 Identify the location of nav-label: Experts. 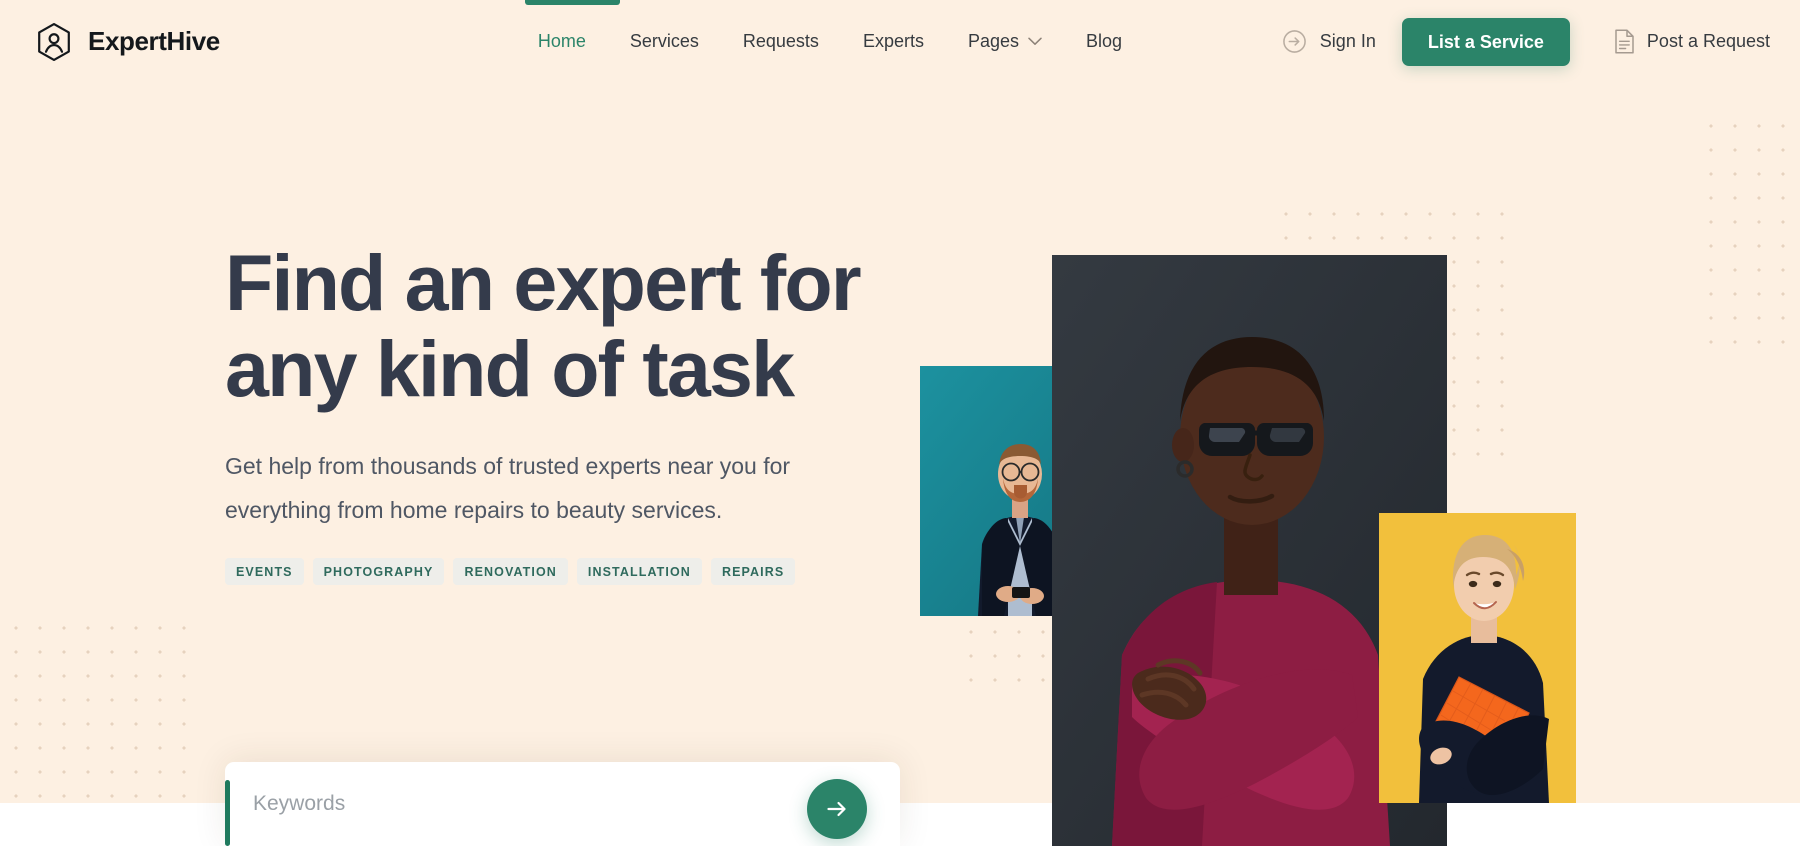
(893, 41).